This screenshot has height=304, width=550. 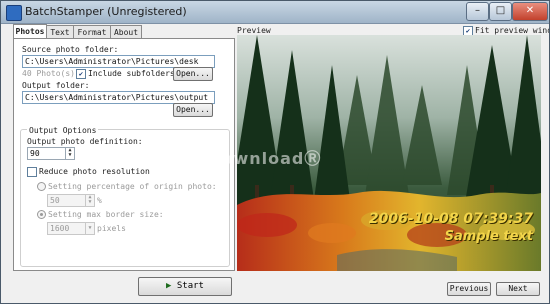 I want to click on output-folder-label: Output folder:, so click(x=56, y=85).